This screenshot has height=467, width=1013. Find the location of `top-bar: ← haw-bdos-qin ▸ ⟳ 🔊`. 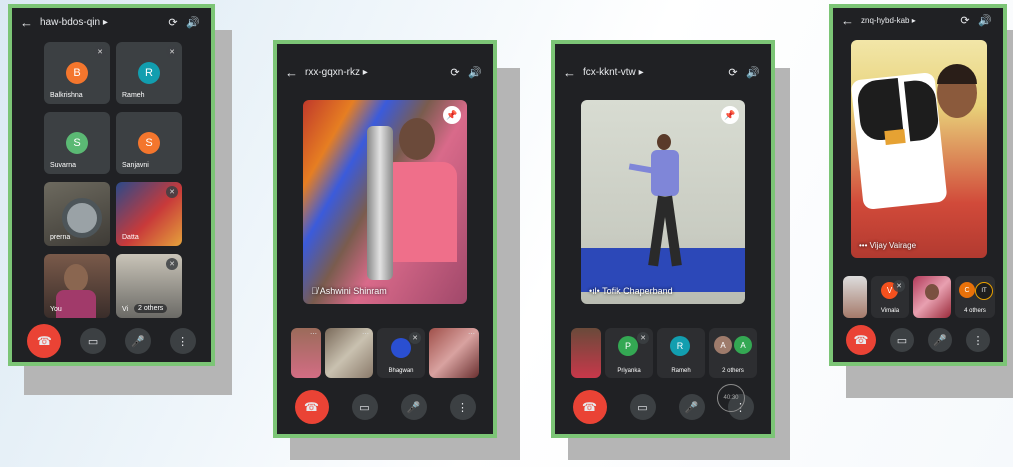

top-bar: ← haw-bdos-qin ▸ ⟳ 🔊 is located at coordinates (111, 22).